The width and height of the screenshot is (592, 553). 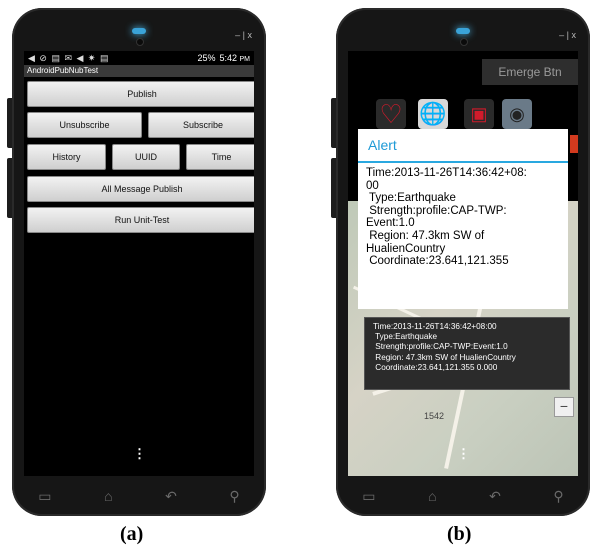 What do you see at coordinates (434, 416) in the screenshot?
I see `map-label: 1542` at bounding box center [434, 416].